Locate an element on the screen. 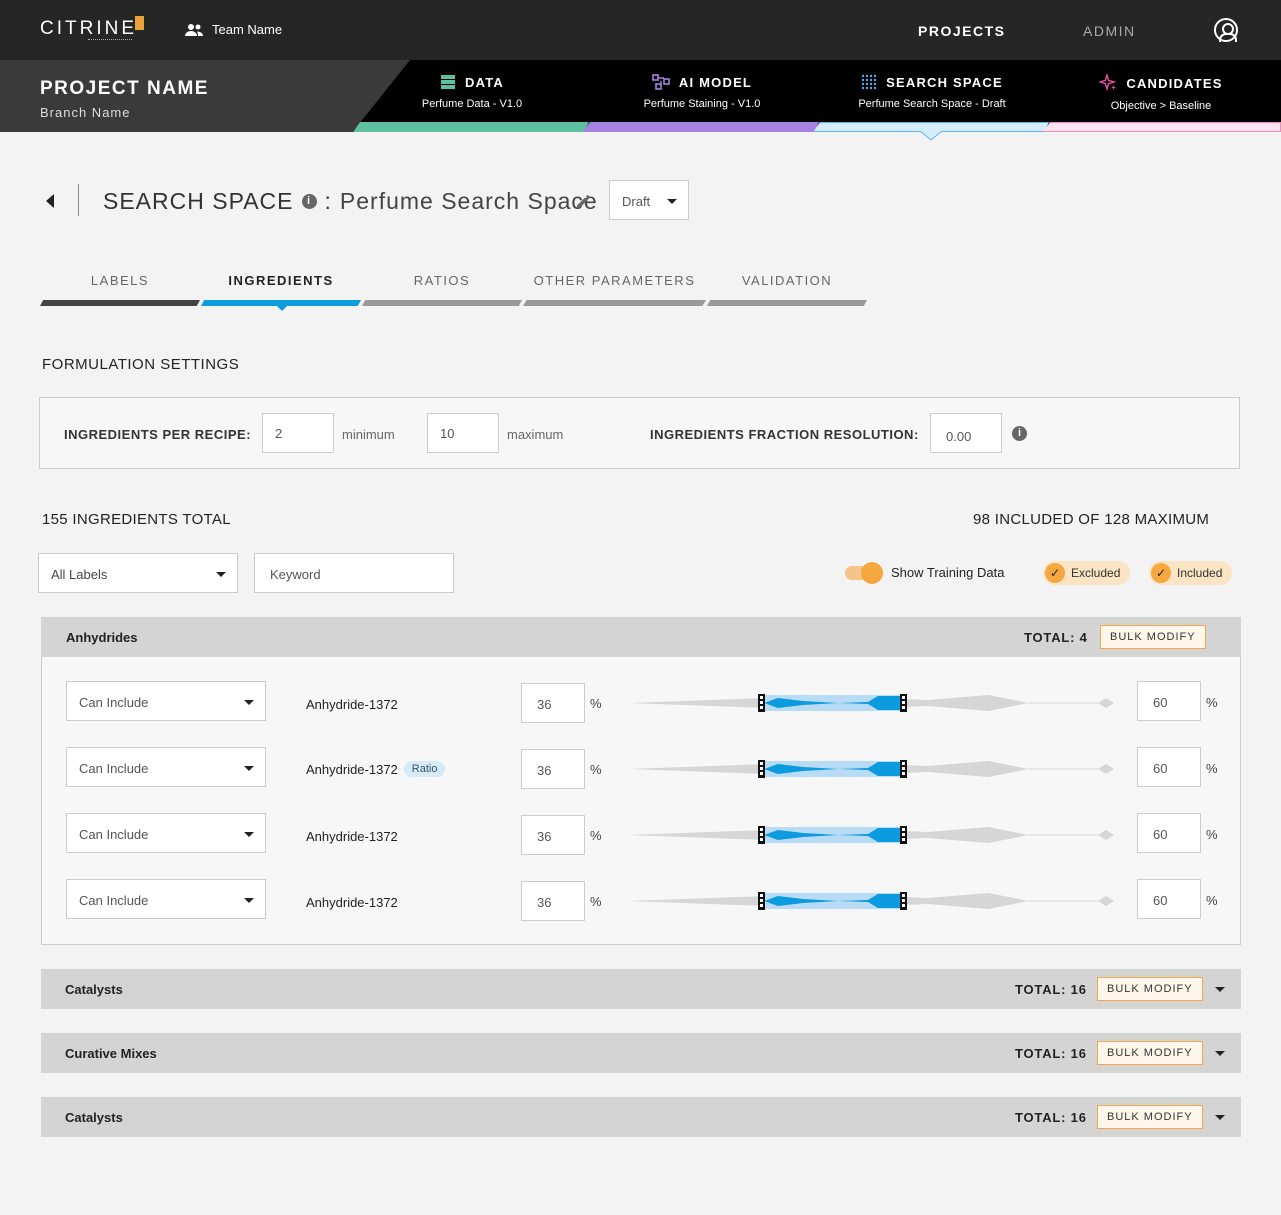 The width and height of the screenshot is (1281, 1215). step-title: SEARCH SPACE is located at coordinates (944, 82).